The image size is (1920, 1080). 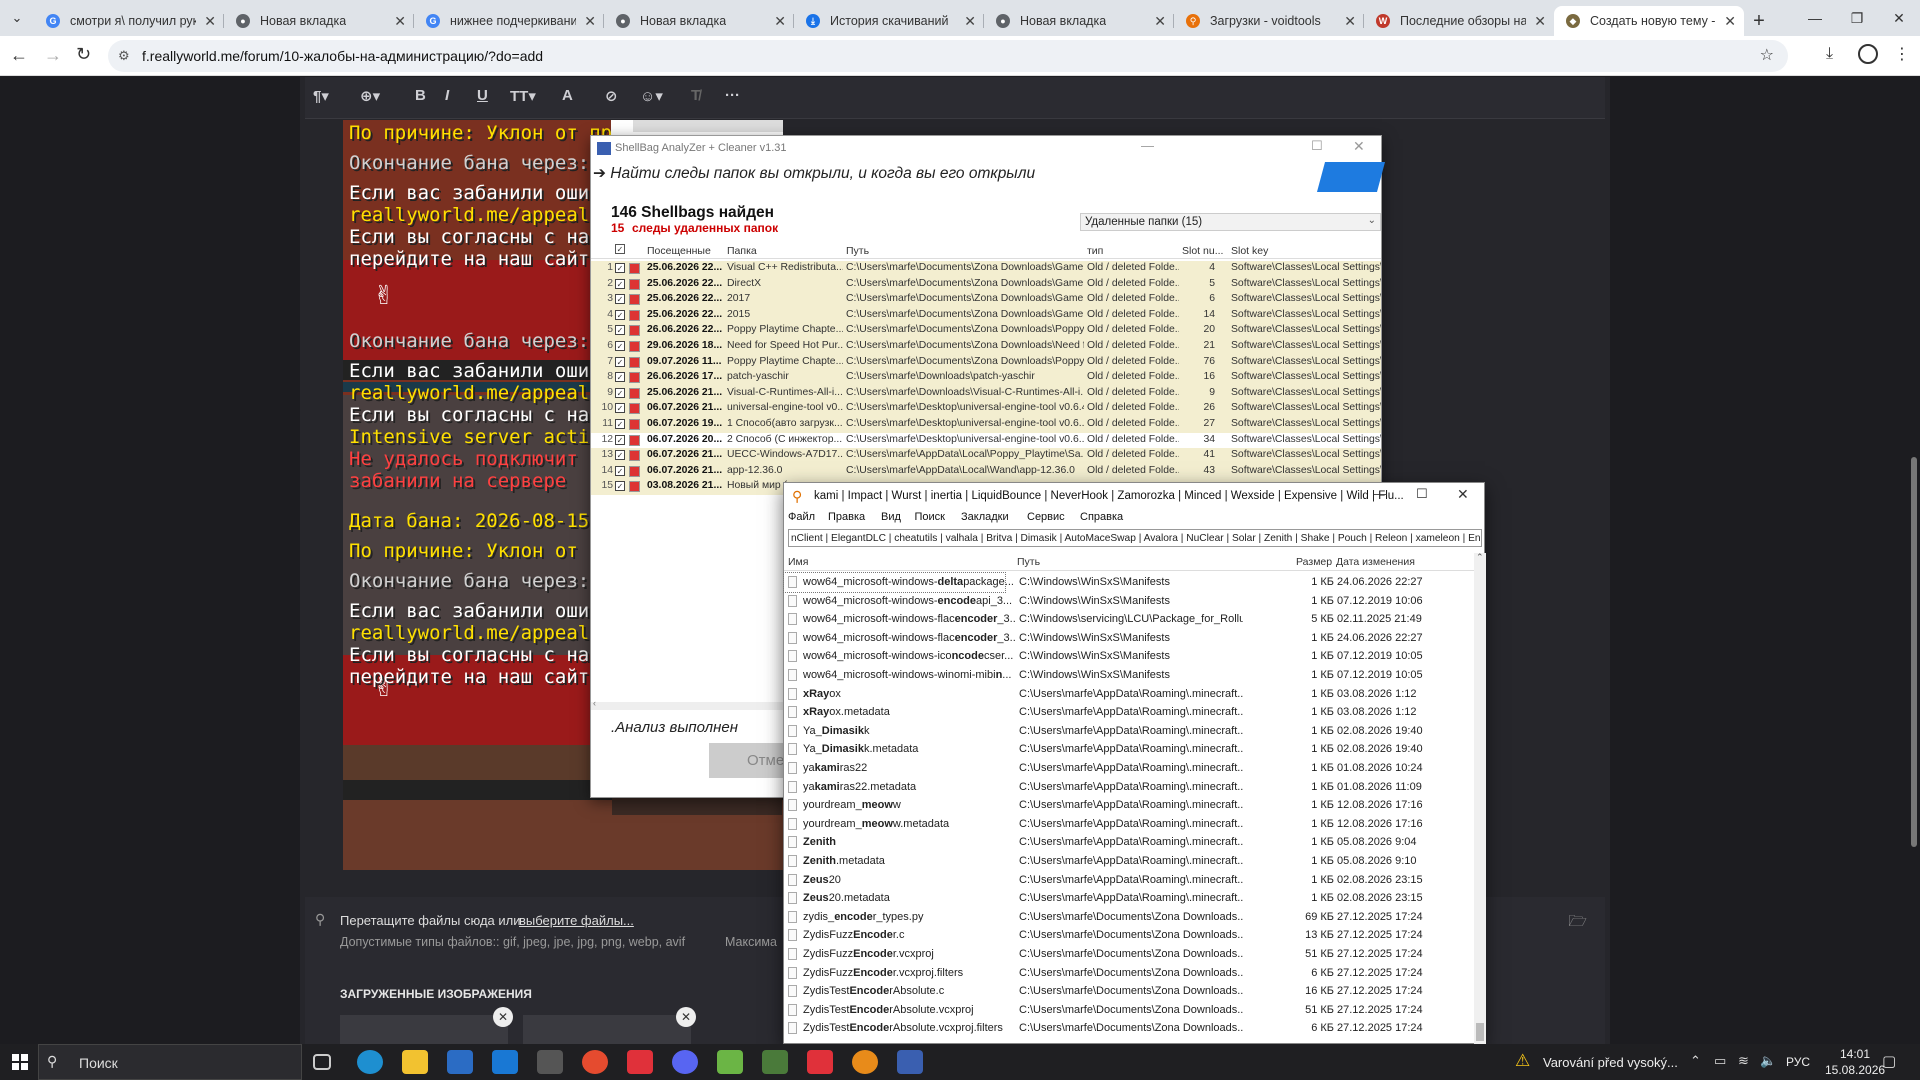 What do you see at coordinates (1902, 54) in the screenshot?
I see `browser-menu-icon: ⋮` at bounding box center [1902, 54].